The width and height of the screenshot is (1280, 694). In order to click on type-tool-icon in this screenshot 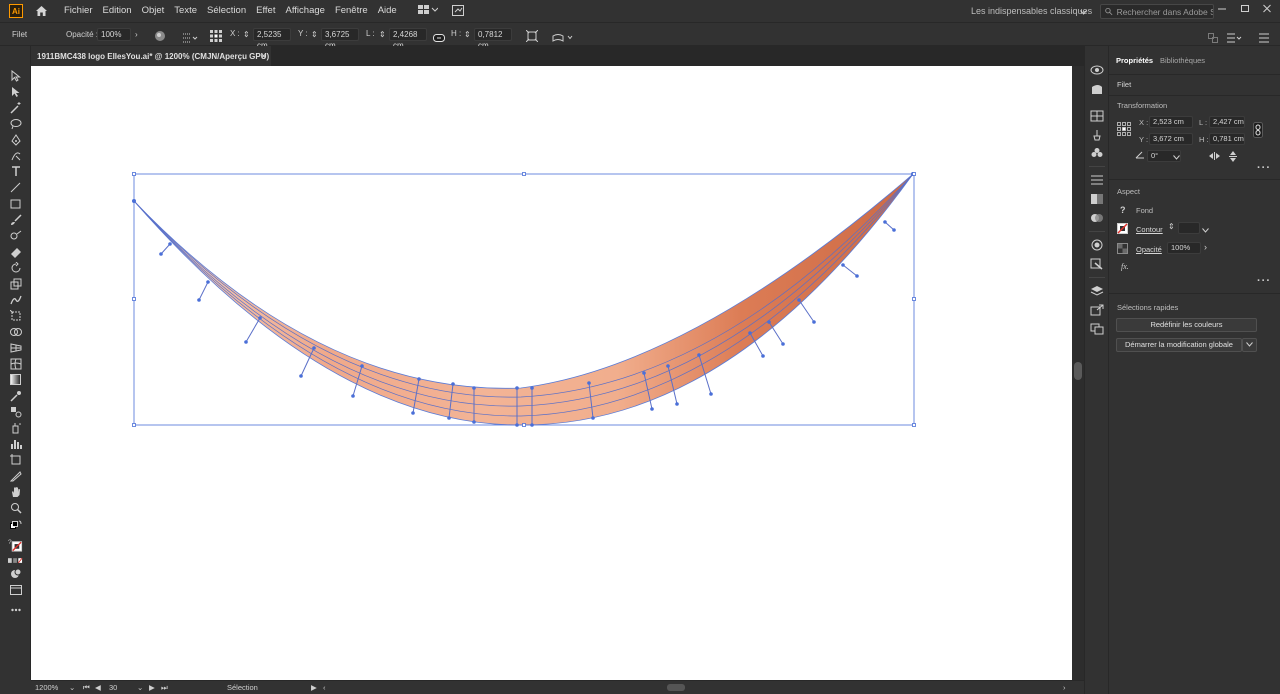, I will do `click(15, 171)`.